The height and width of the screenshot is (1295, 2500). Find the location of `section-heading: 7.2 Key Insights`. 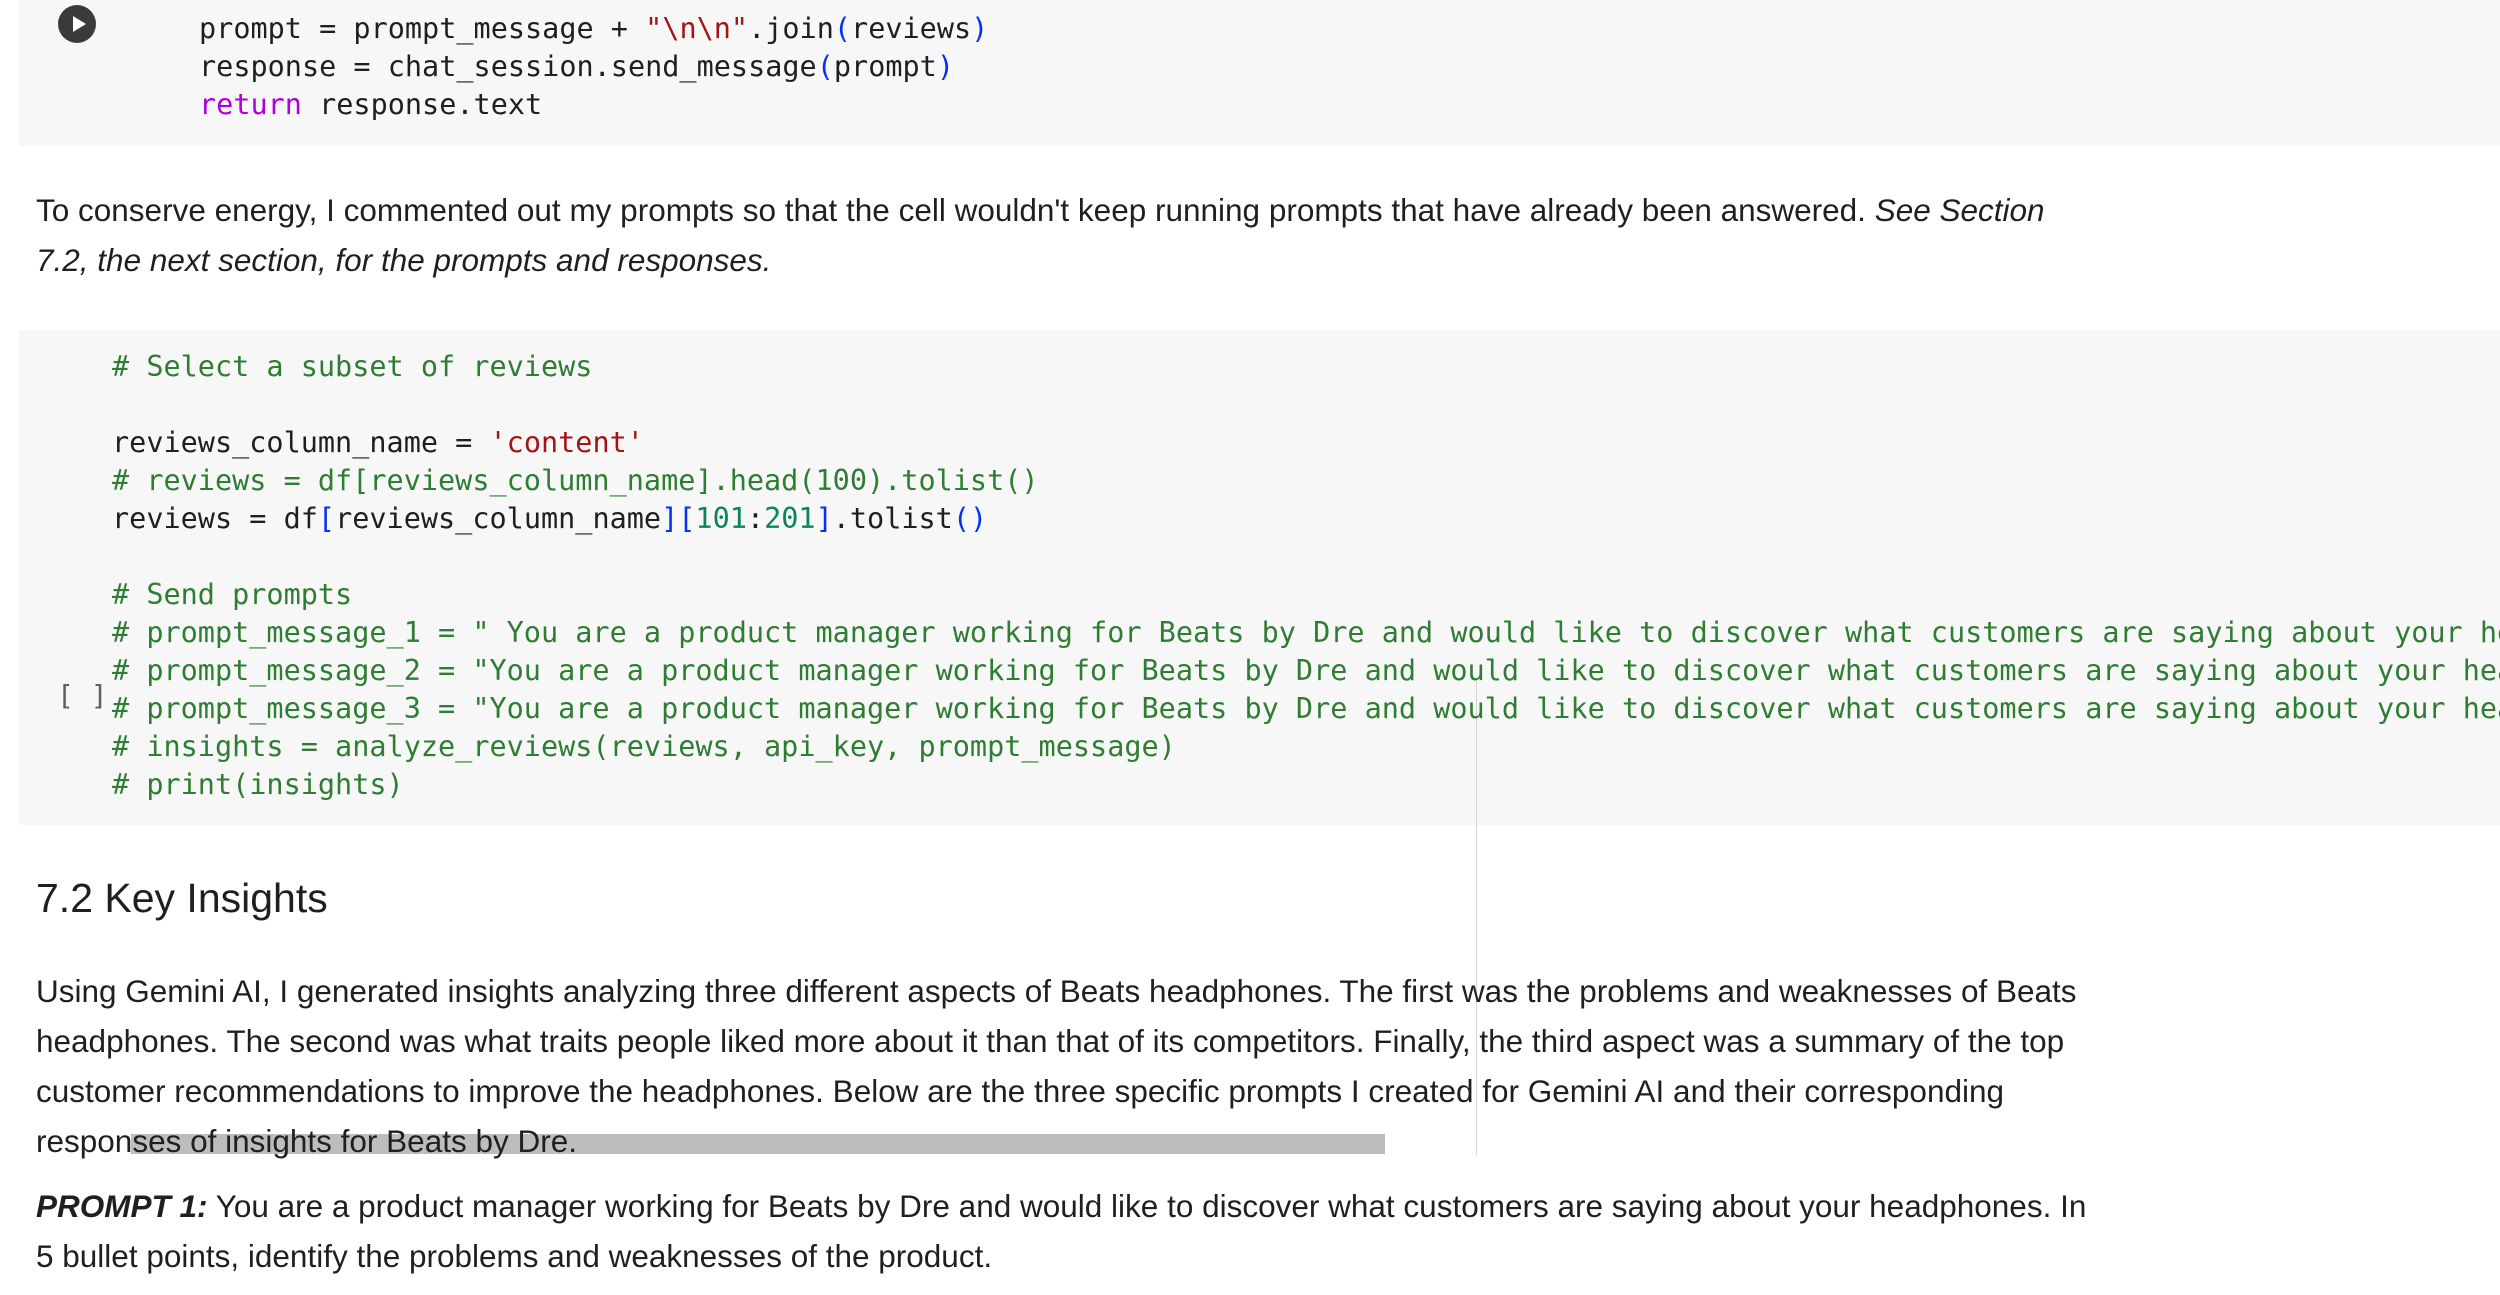

section-heading: 7.2 Key Insights is located at coordinates (182, 898).